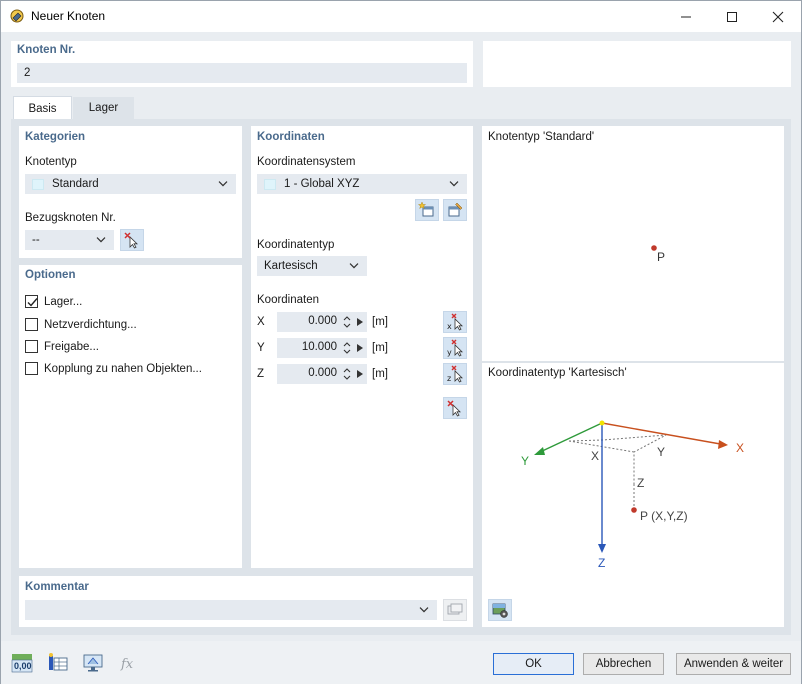 This screenshot has width=802, height=684. What do you see at coordinates (380, 374) in the screenshot?
I see `z-unit-label: [m]` at bounding box center [380, 374].